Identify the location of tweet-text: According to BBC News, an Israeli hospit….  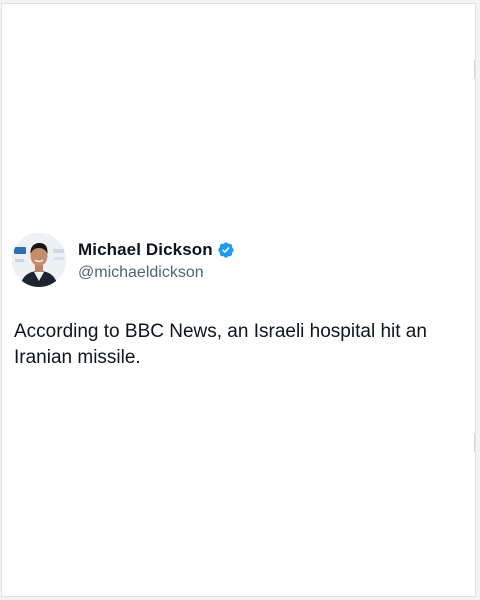
(220, 344).